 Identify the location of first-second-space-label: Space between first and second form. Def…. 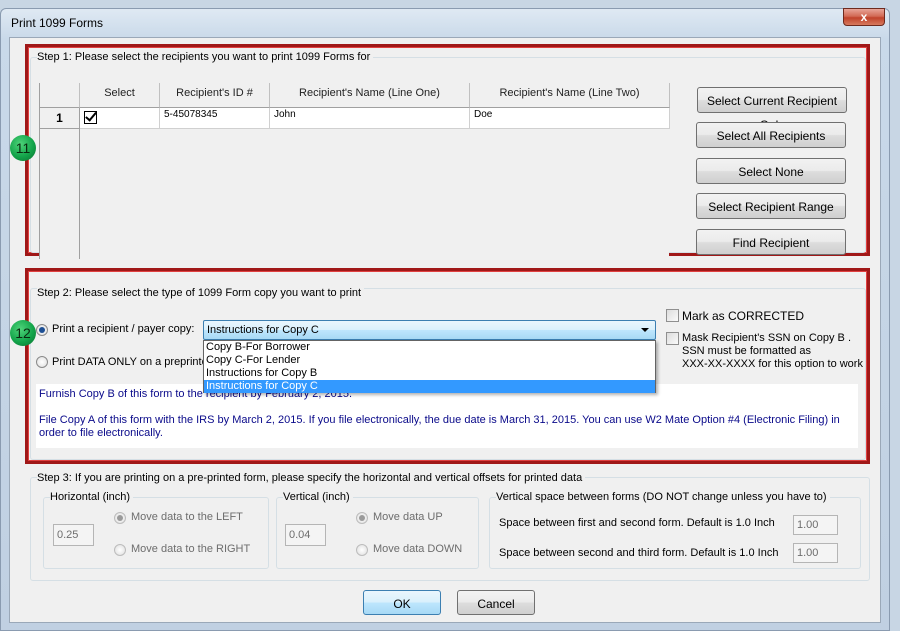
(637, 523).